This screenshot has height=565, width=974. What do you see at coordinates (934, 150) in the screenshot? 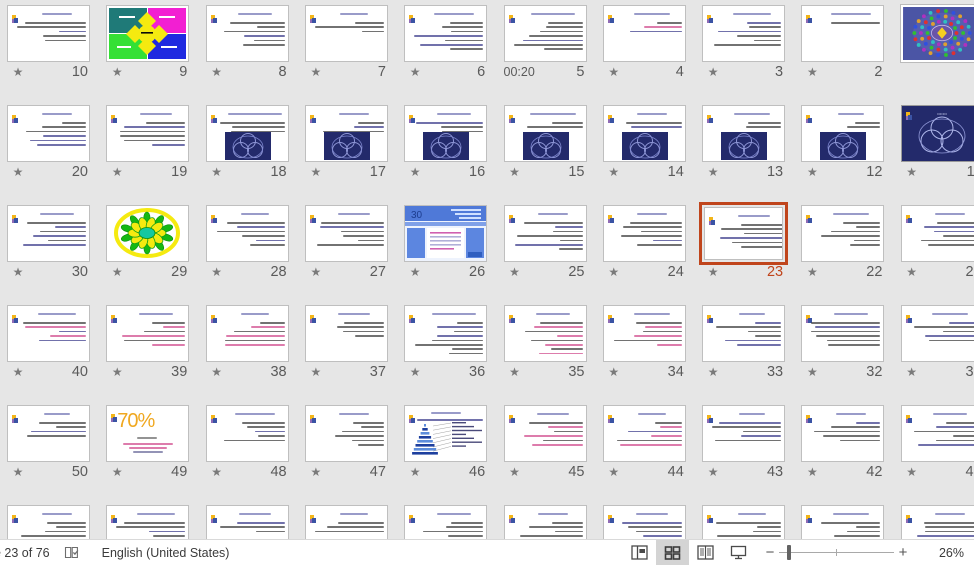
I see `slide-thumbnail-cell: ••••••• ★ 11` at bounding box center [934, 150].